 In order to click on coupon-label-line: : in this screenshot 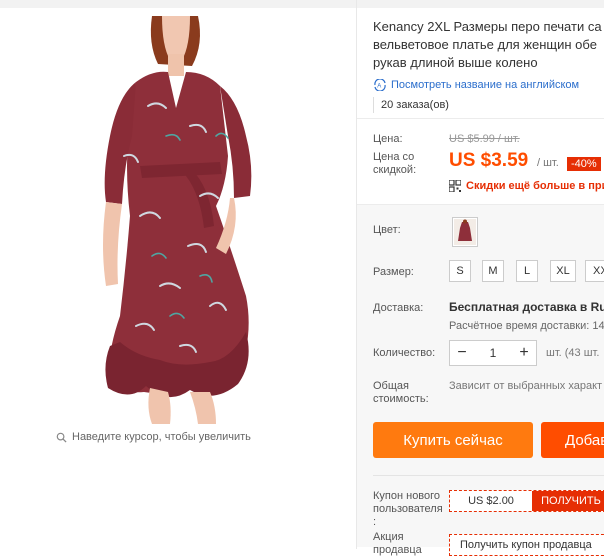, I will do `click(375, 522)`.